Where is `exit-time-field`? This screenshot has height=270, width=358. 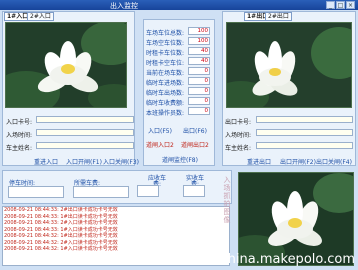 exit-time-field is located at coordinates (304, 132).